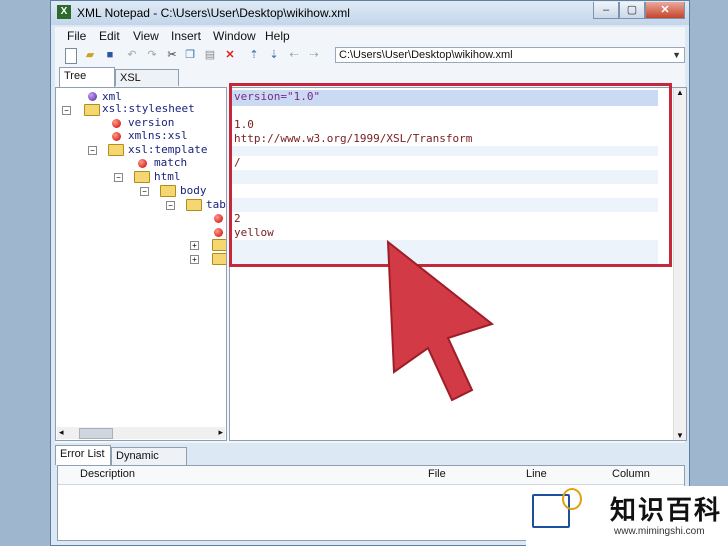 The image size is (728, 546). I want to click on location-path: C:\Users\User\Desktop\wikihow.xml, so click(426, 55).